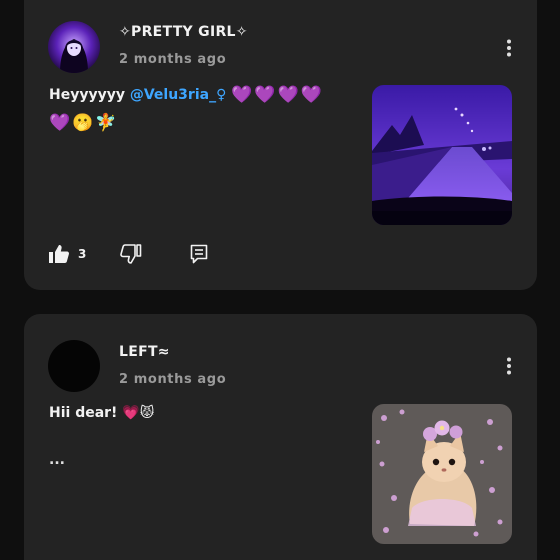 The width and height of the screenshot is (560, 560). I want to click on post-actions: 3, so click(128, 254).